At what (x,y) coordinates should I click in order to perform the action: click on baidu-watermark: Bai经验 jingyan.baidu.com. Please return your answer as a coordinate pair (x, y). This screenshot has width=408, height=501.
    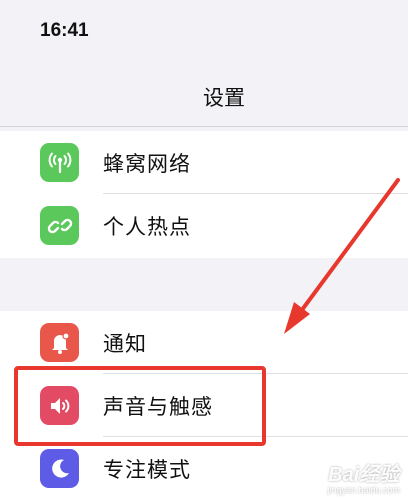
    Looking at the image, I should click on (363, 476).